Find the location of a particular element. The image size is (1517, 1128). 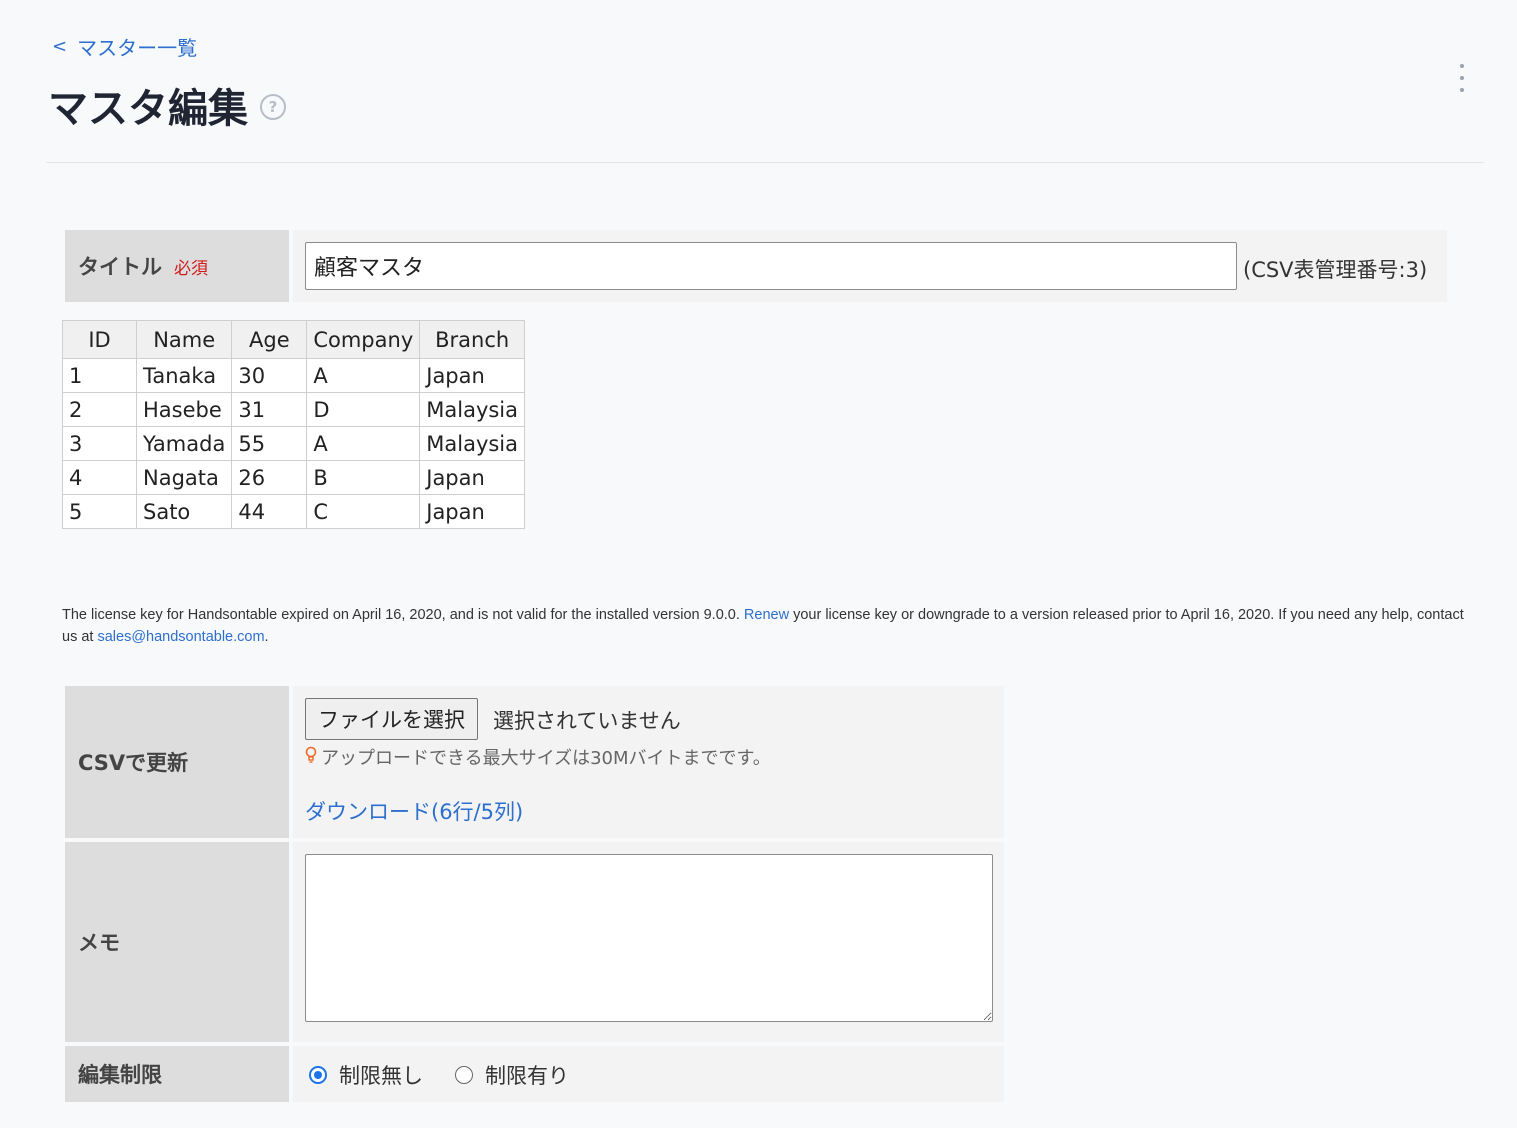

column-header: Name is located at coordinates (184, 339).